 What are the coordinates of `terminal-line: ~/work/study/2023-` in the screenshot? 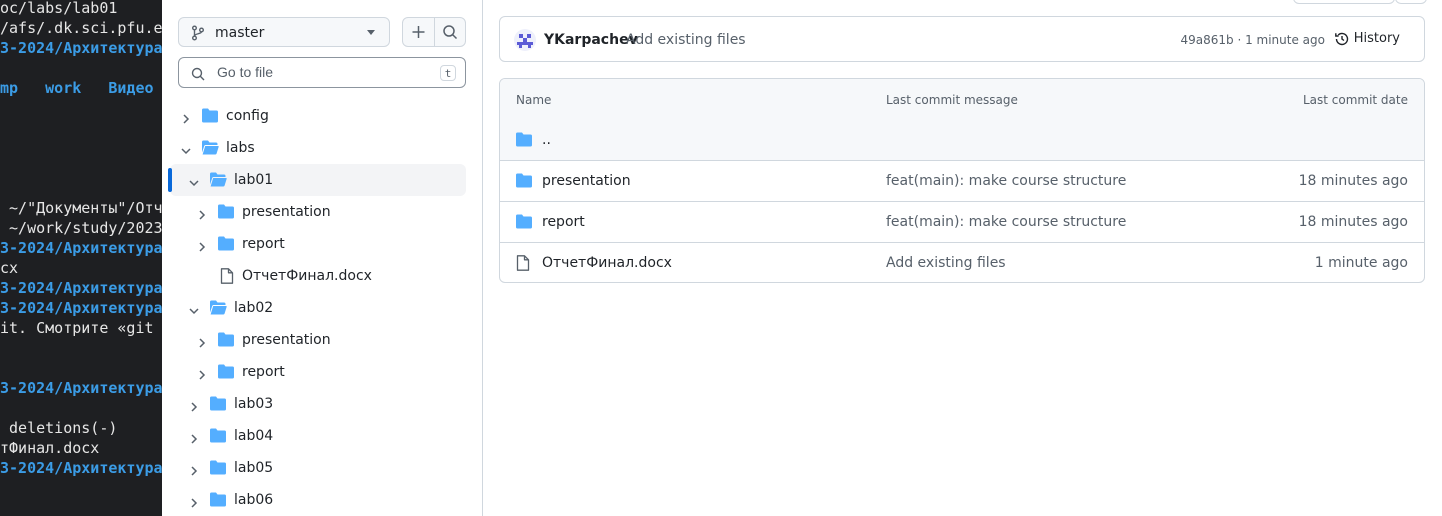 It's located at (81, 228).